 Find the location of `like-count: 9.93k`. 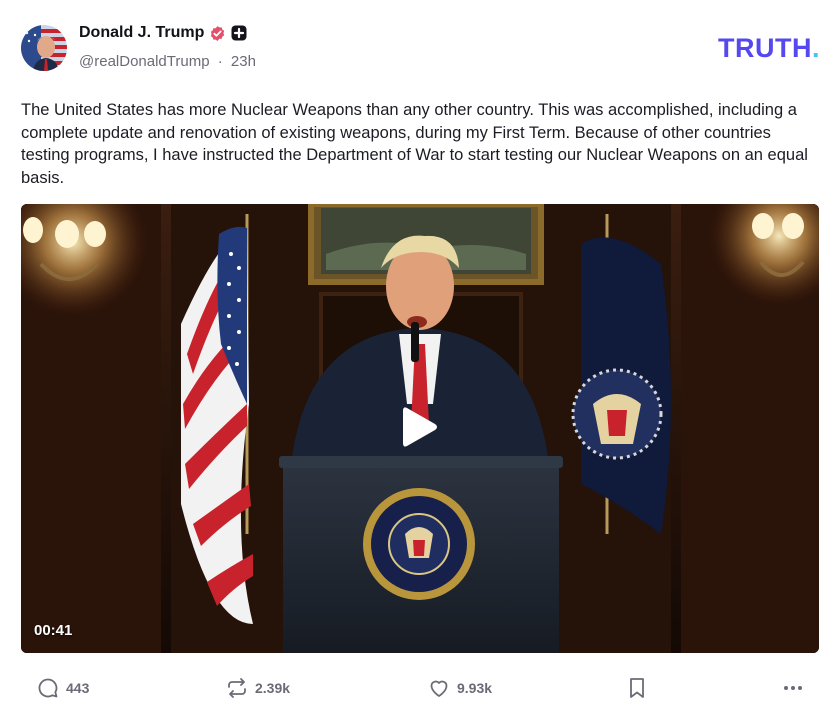

like-count: 9.93k is located at coordinates (475, 688).